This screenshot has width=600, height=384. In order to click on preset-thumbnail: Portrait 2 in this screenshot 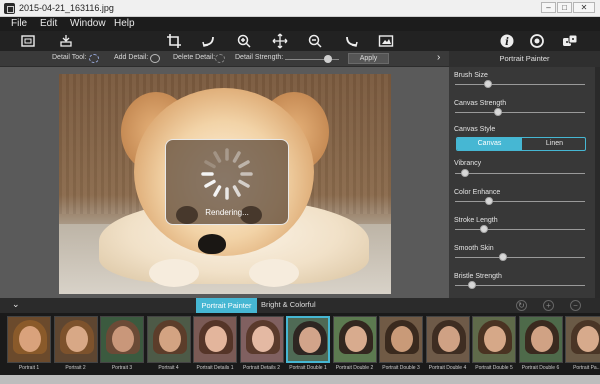, I will do `click(75, 345)`.